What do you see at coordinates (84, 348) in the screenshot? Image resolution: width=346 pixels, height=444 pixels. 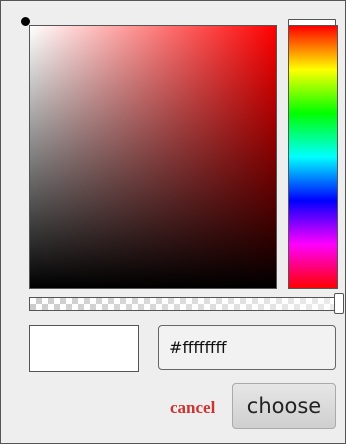 I see `color-preview-swatch` at bounding box center [84, 348].